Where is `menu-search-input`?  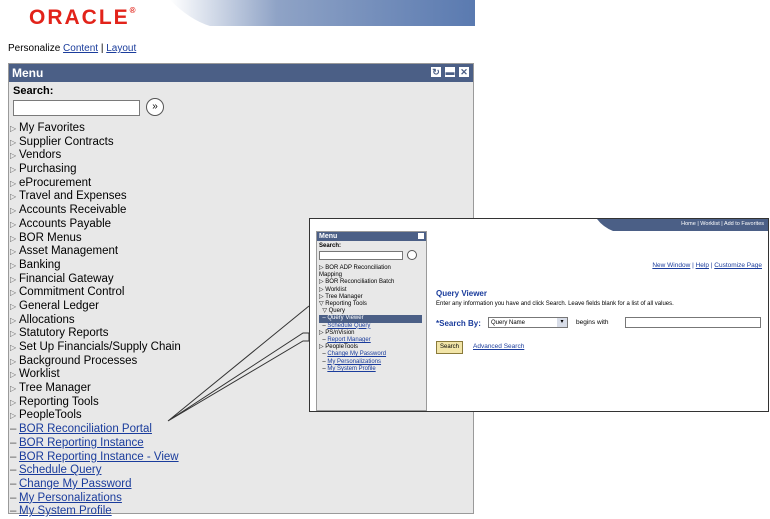 menu-search-input is located at coordinates (76, 108).